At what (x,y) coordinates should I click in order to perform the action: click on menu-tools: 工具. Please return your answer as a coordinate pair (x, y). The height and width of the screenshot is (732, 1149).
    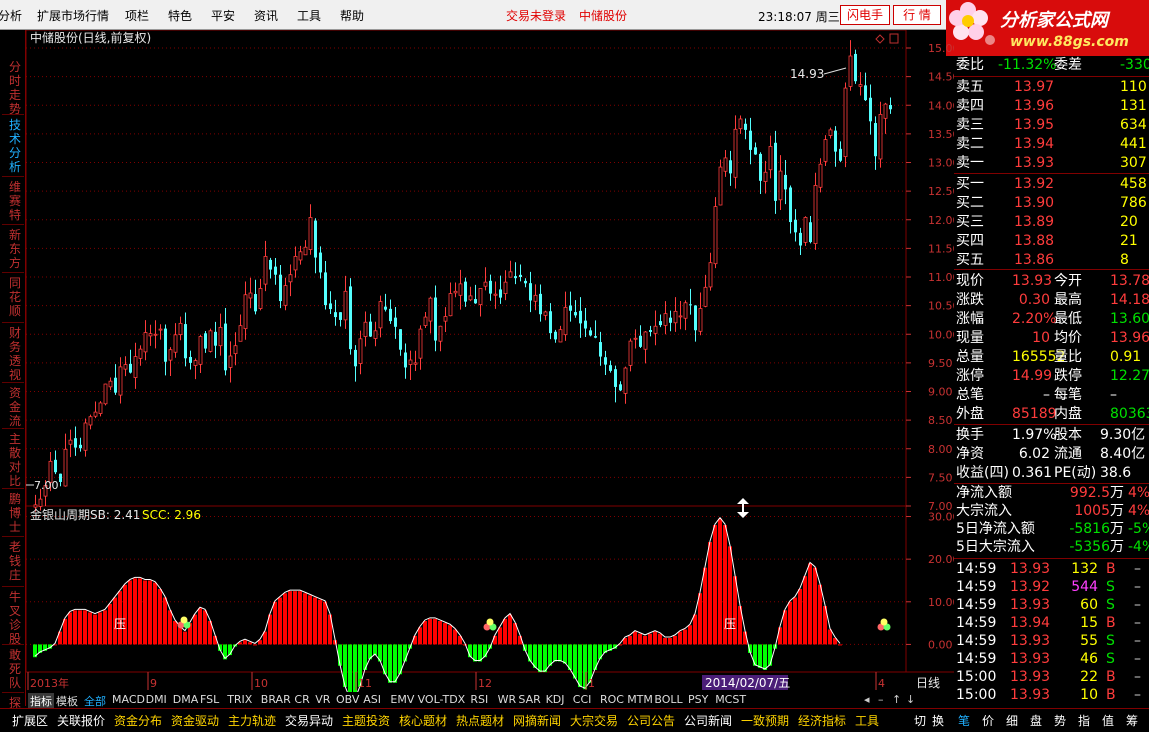
    Looking at the image, I should click on (309, 15).